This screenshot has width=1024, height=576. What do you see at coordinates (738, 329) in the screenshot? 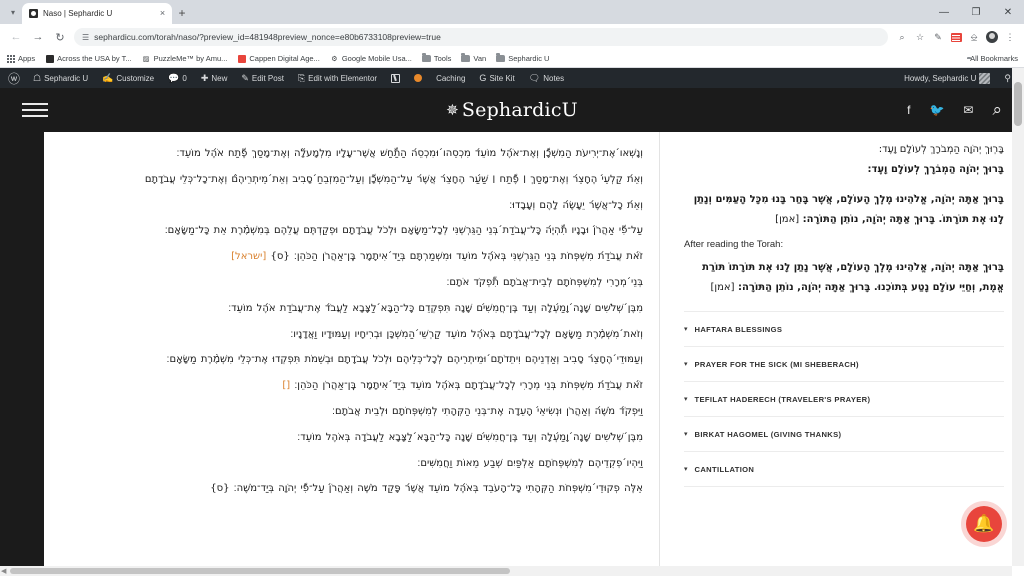
I see `accordion-label: Haftara Blessings` at bounding box center [738, 329].